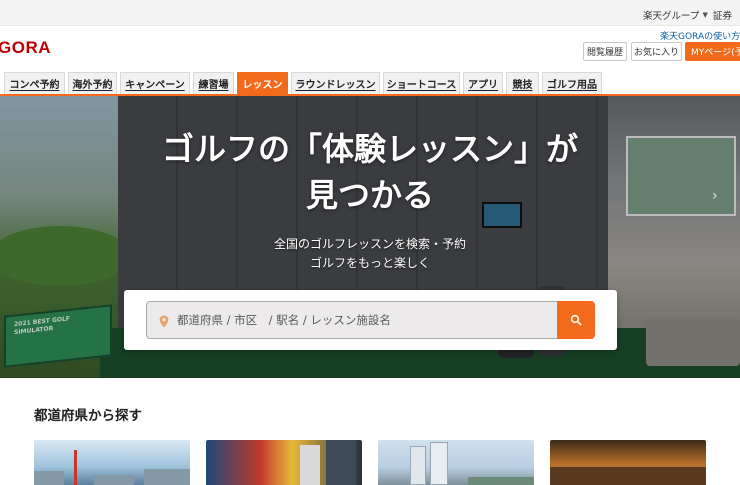  What do you see at coordinates (712, 51) in the screenshot?
I see `mypage-button: MYページ(予` at bounding box center [712, 51].